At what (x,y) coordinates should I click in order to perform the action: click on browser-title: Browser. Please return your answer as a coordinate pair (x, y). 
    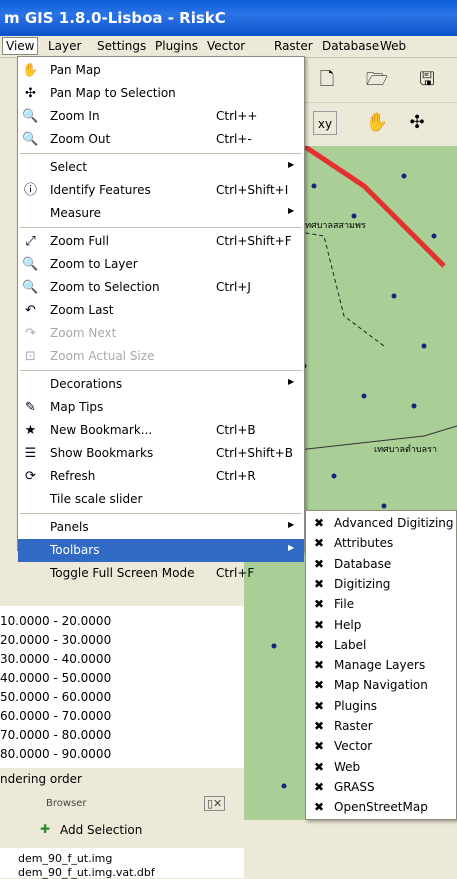
    Looking at the image, I should click on (66, 803).